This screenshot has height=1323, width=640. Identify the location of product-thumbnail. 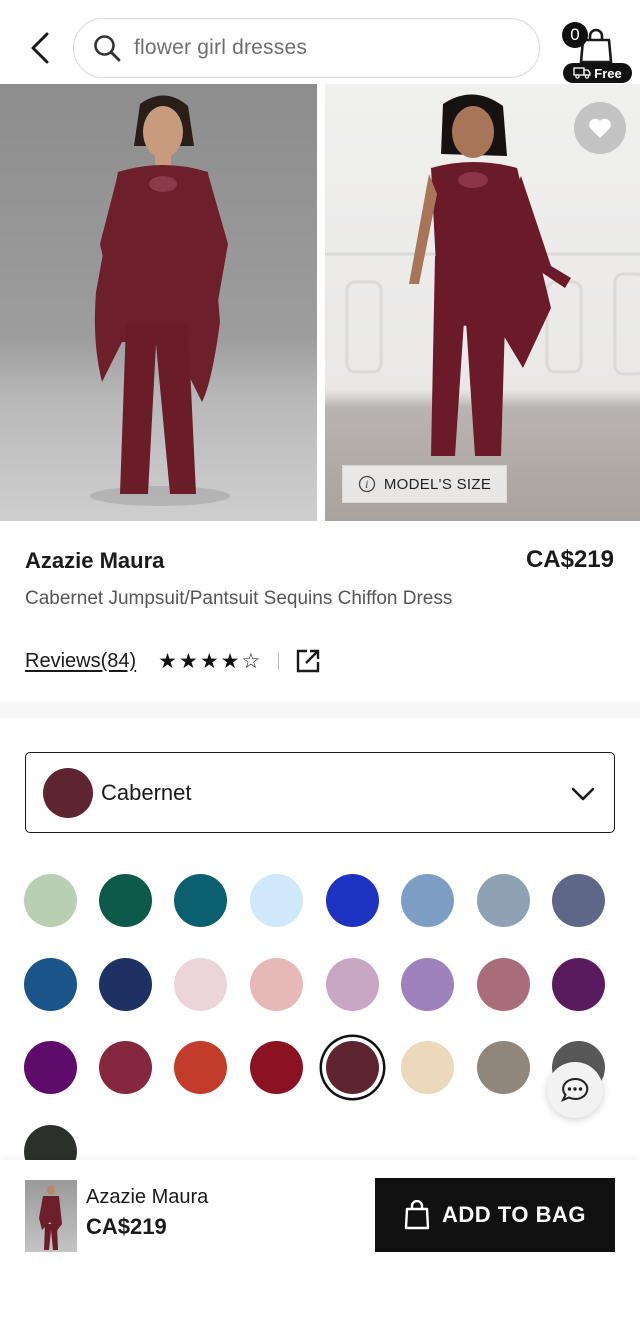
(51, 1216).